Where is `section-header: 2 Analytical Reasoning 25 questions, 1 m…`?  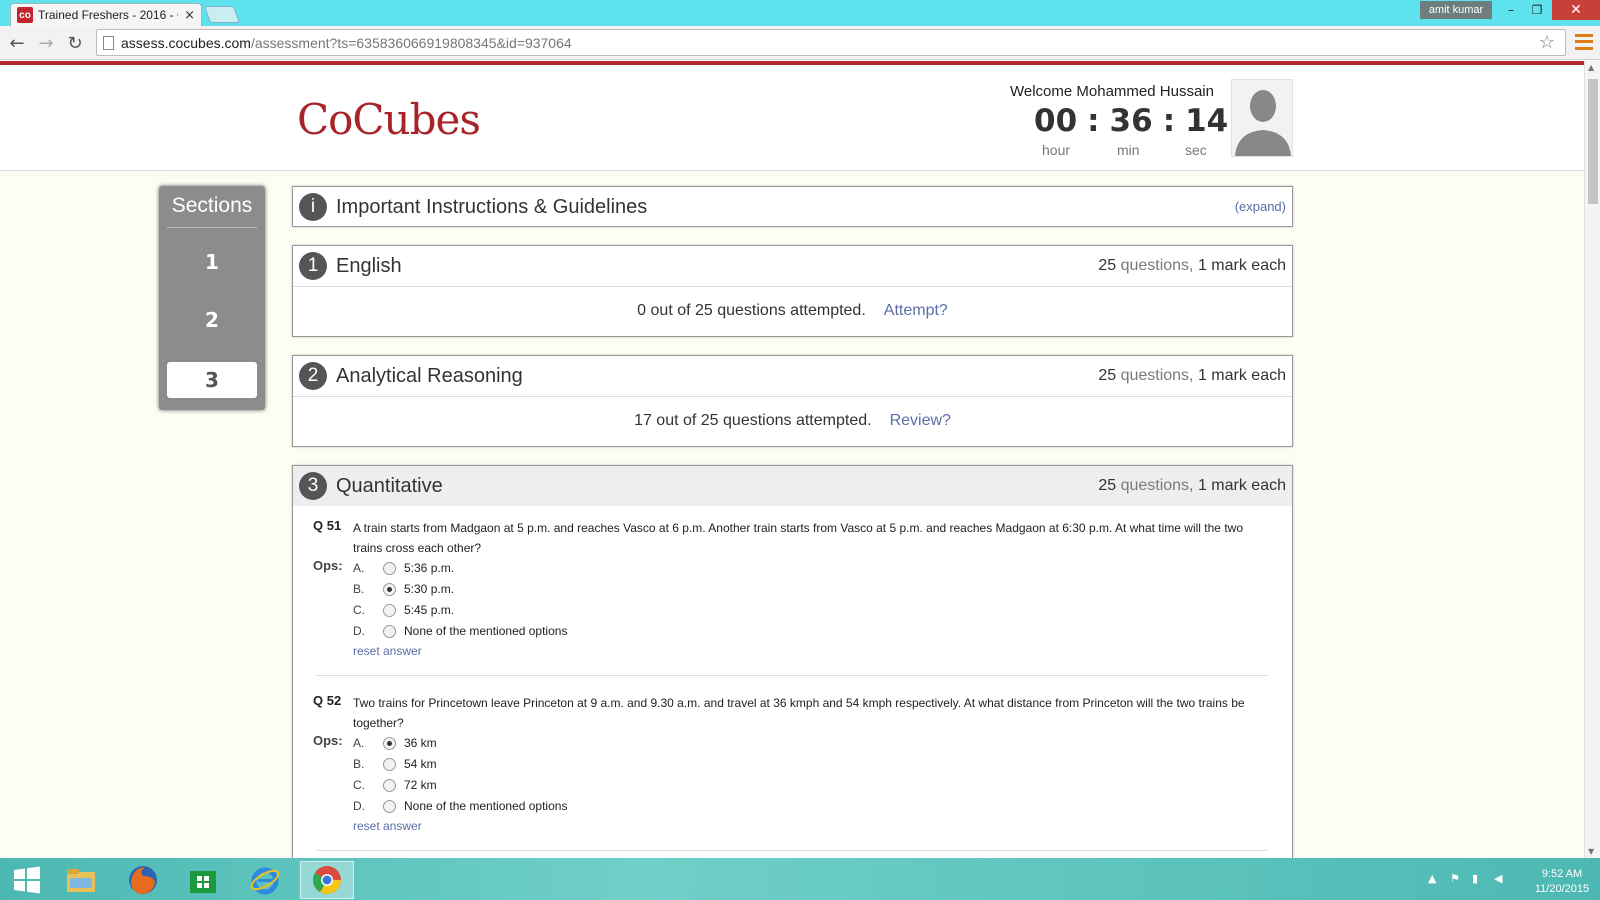 section-header: 2 Analytical Reasoning 25 questions, 1 m… is located at coordinates (792, 376).